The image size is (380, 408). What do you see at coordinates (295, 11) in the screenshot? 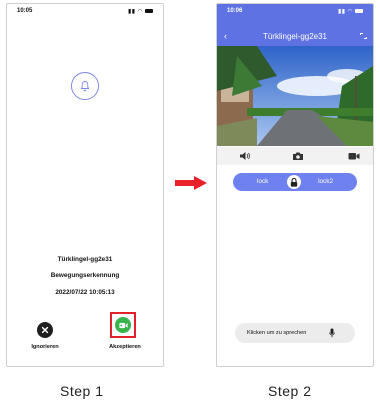
I see `status-bar: 10:06 ▮▮ ◠` at bounding box center [295, 11].